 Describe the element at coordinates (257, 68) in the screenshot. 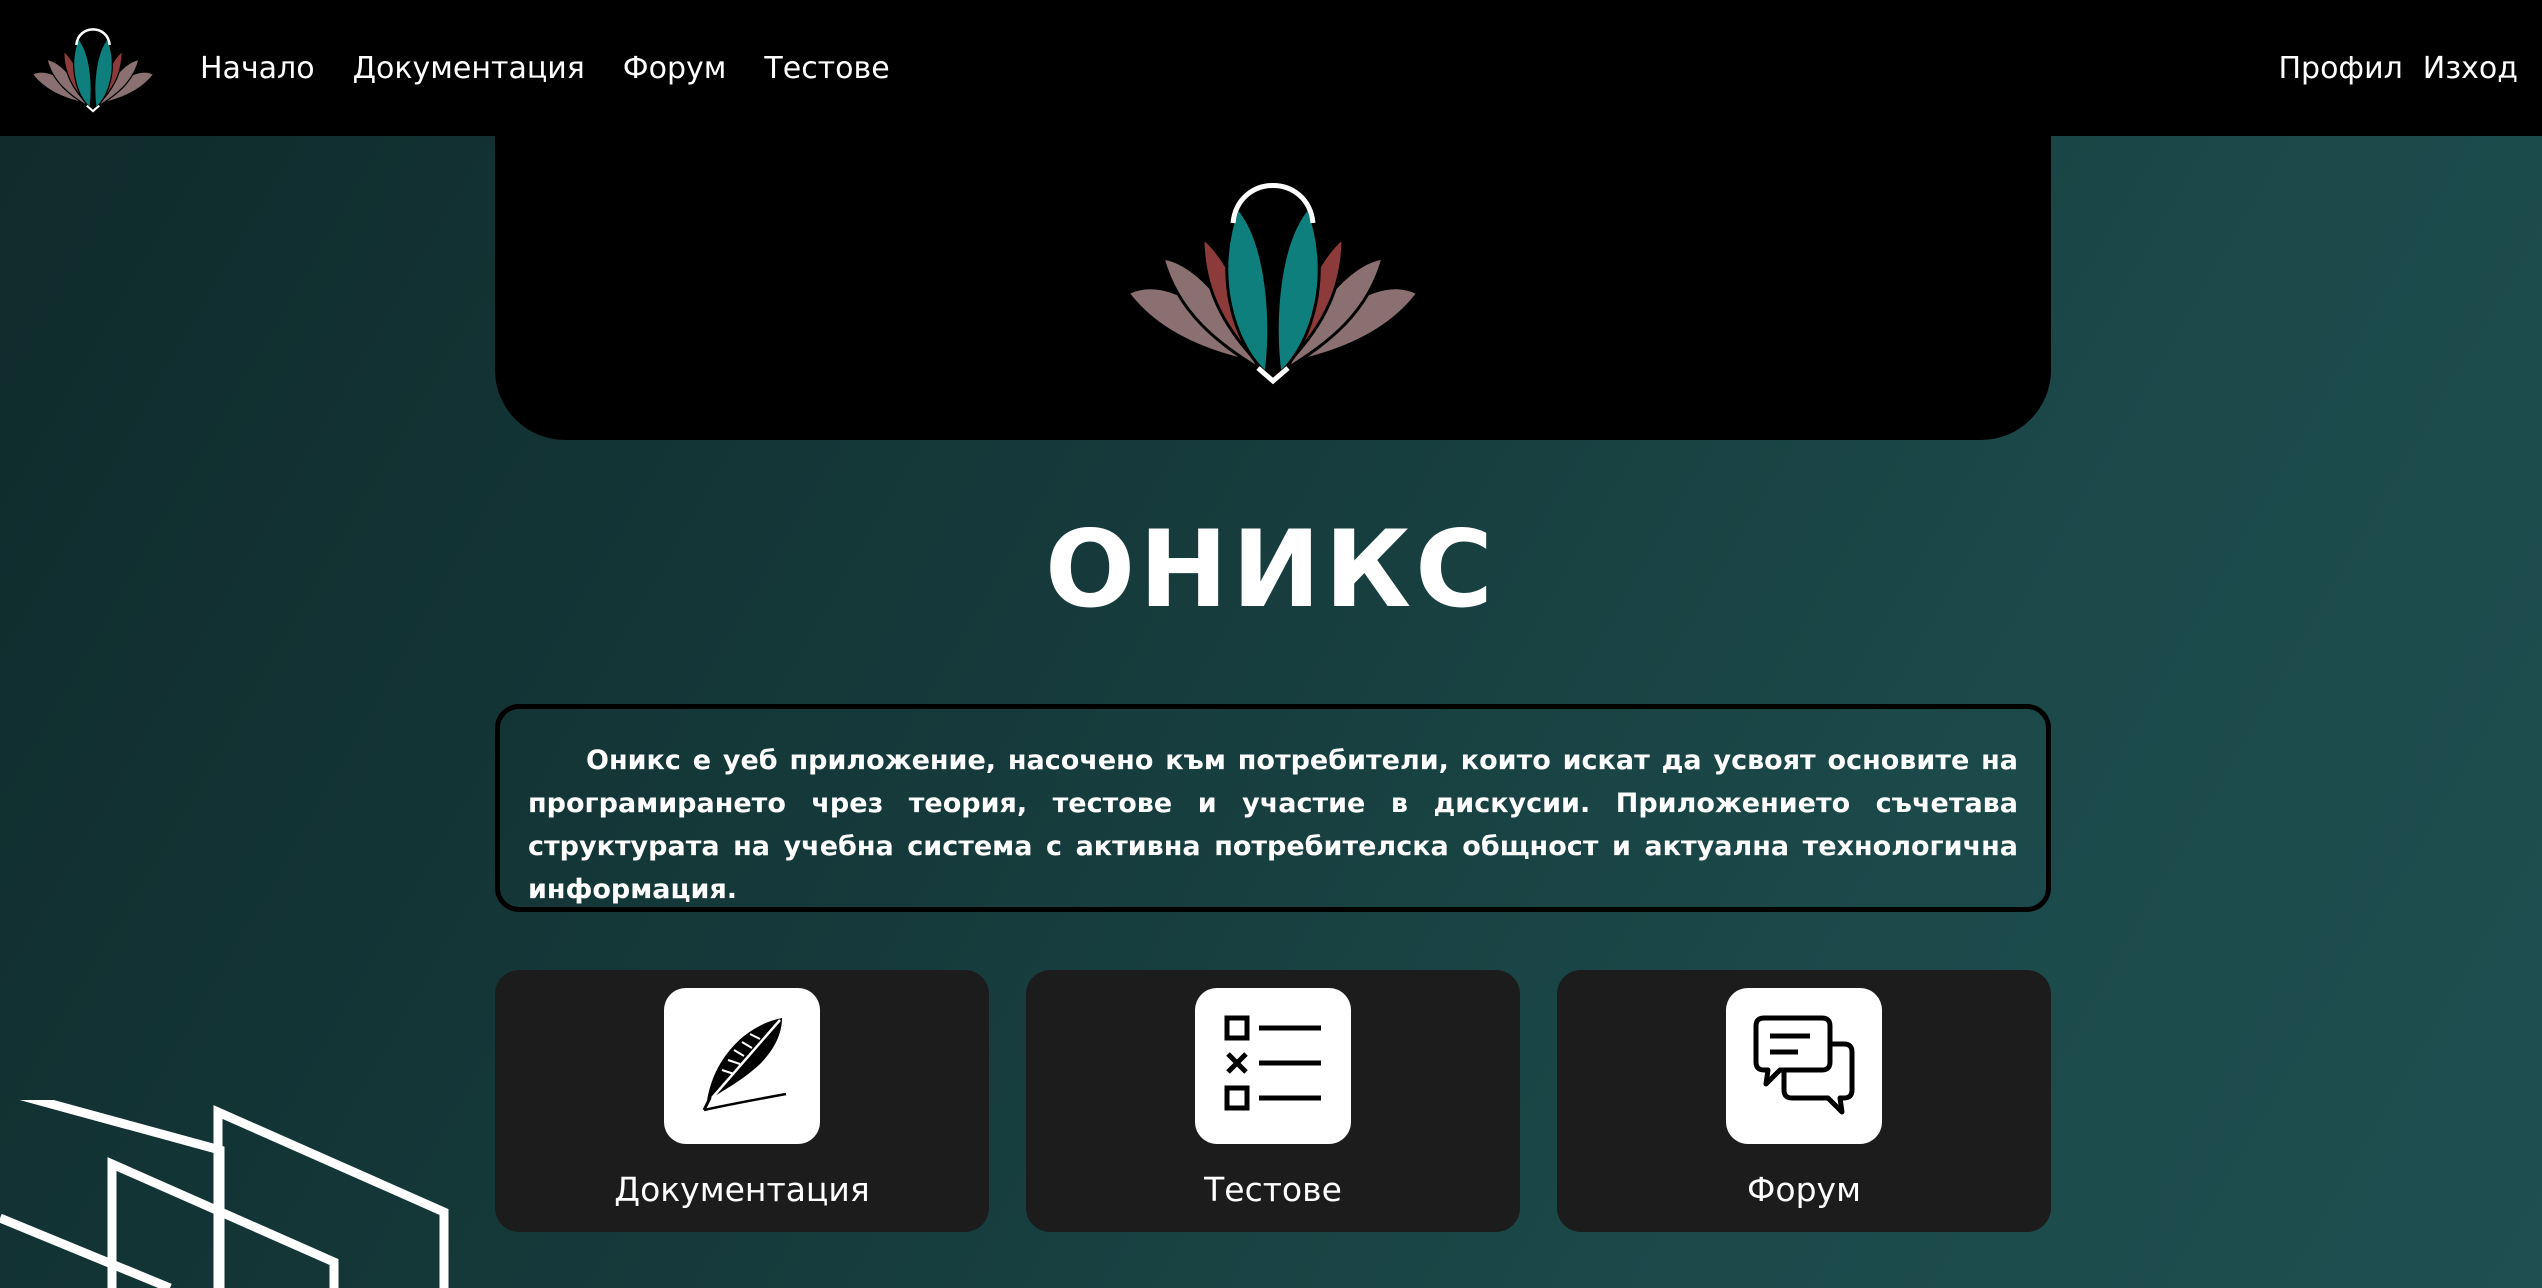

I see `nav-link-home: Начало` at that location.